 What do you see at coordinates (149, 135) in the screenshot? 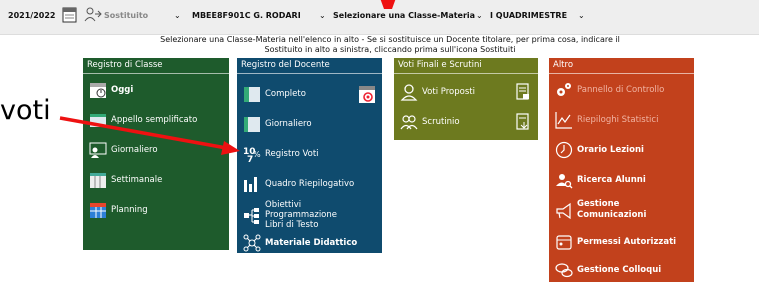
I see `annotation-arrow` at bounding box center [149, 135].